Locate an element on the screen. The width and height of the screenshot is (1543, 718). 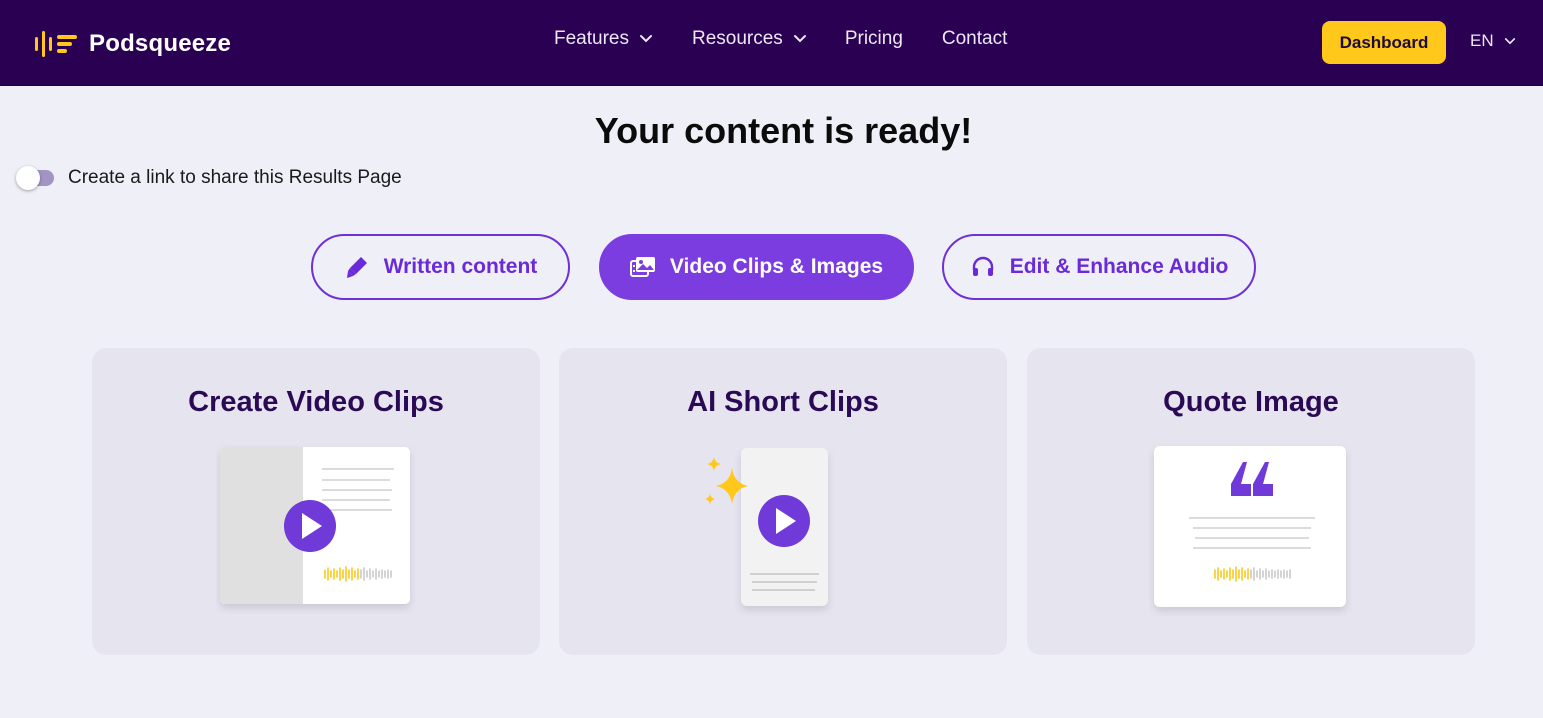
tab-written-content: Written content is located at coordinates (440, 267).